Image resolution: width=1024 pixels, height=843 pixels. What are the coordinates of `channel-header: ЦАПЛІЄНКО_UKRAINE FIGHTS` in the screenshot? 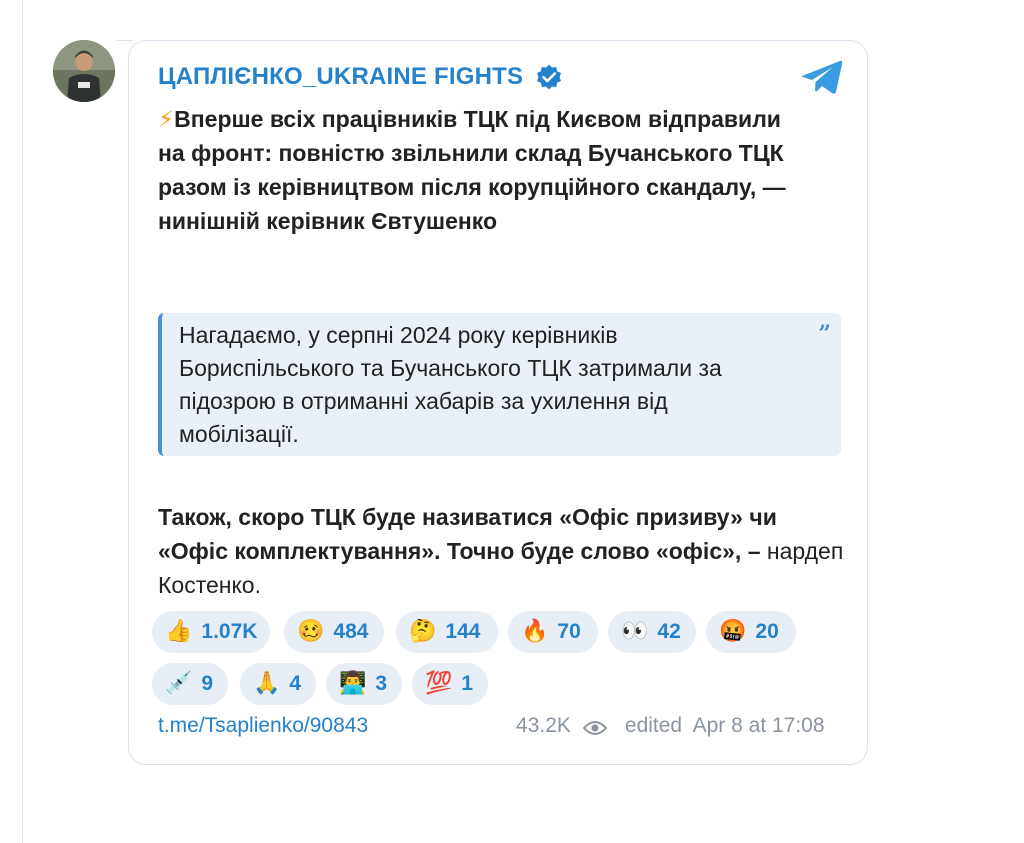 It's located at (360, 77).